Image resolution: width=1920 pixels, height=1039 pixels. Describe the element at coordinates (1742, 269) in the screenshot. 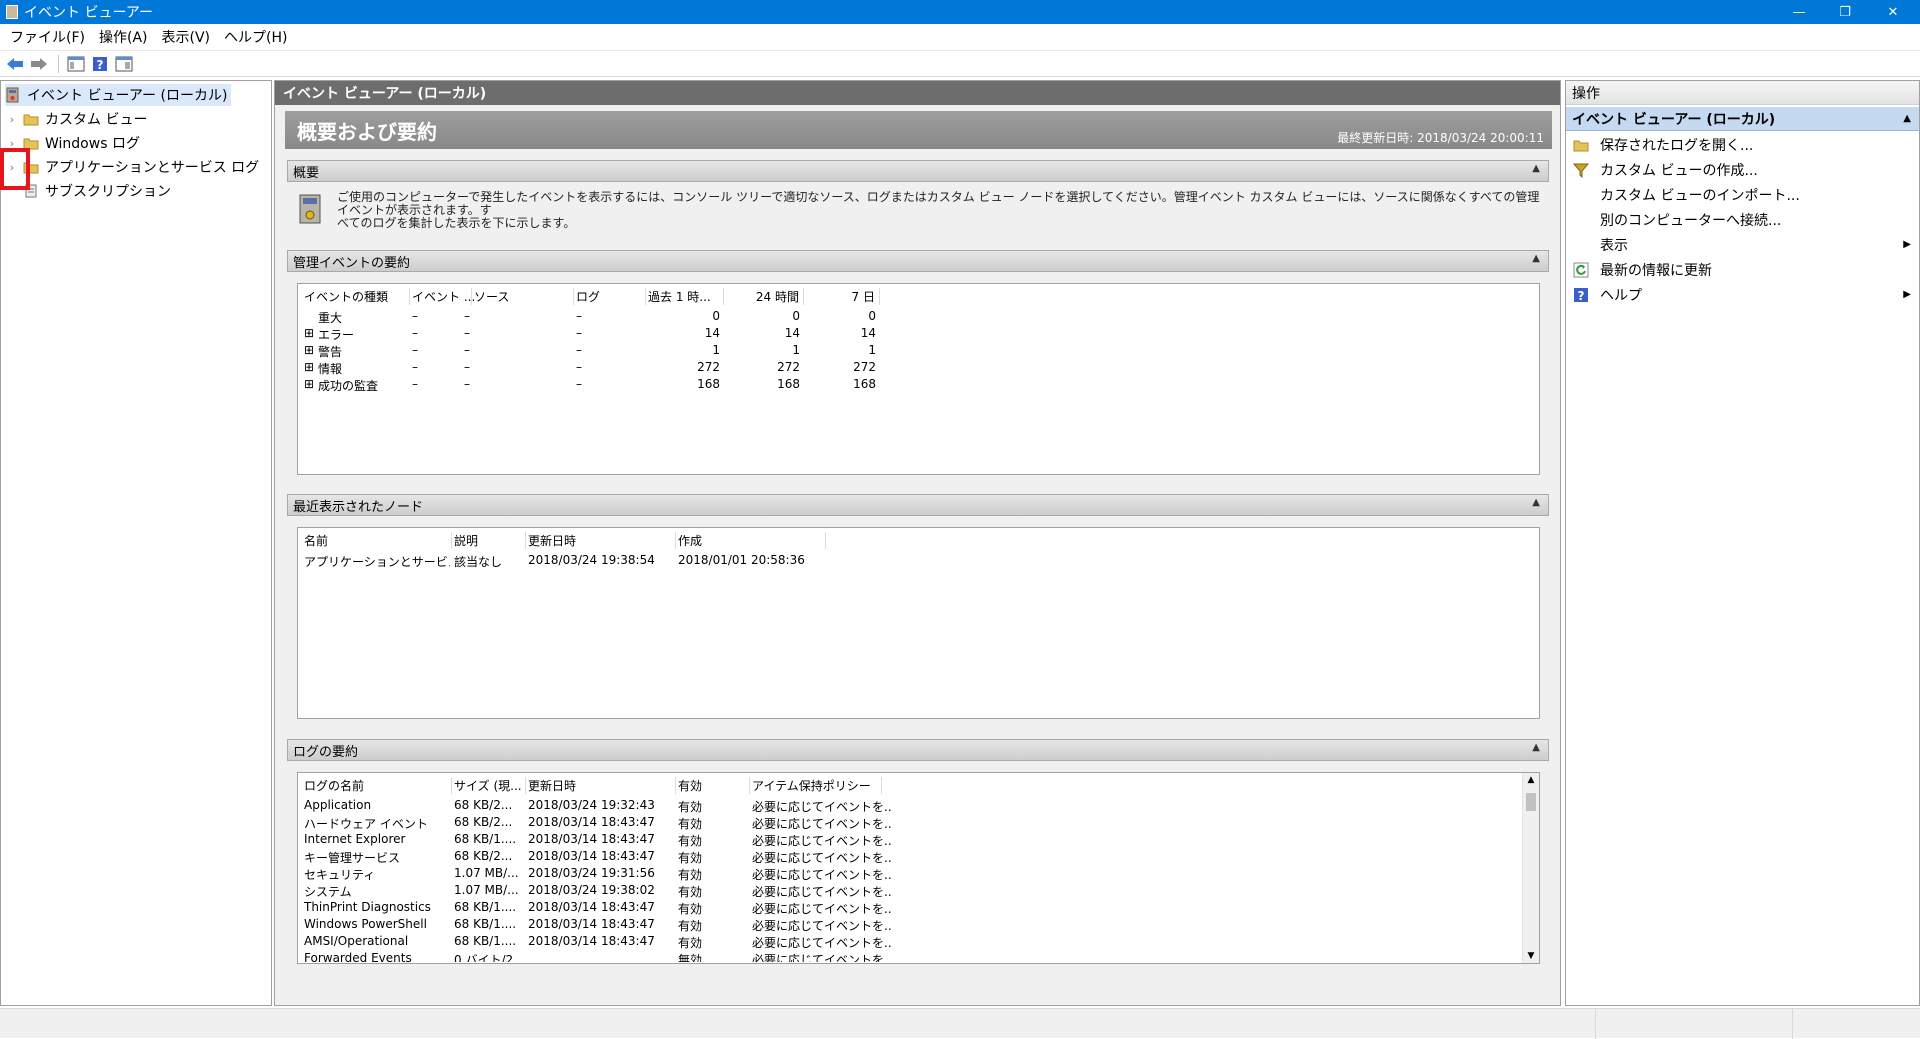

I see `action-refresh: 最新の情報に更新` at that location.